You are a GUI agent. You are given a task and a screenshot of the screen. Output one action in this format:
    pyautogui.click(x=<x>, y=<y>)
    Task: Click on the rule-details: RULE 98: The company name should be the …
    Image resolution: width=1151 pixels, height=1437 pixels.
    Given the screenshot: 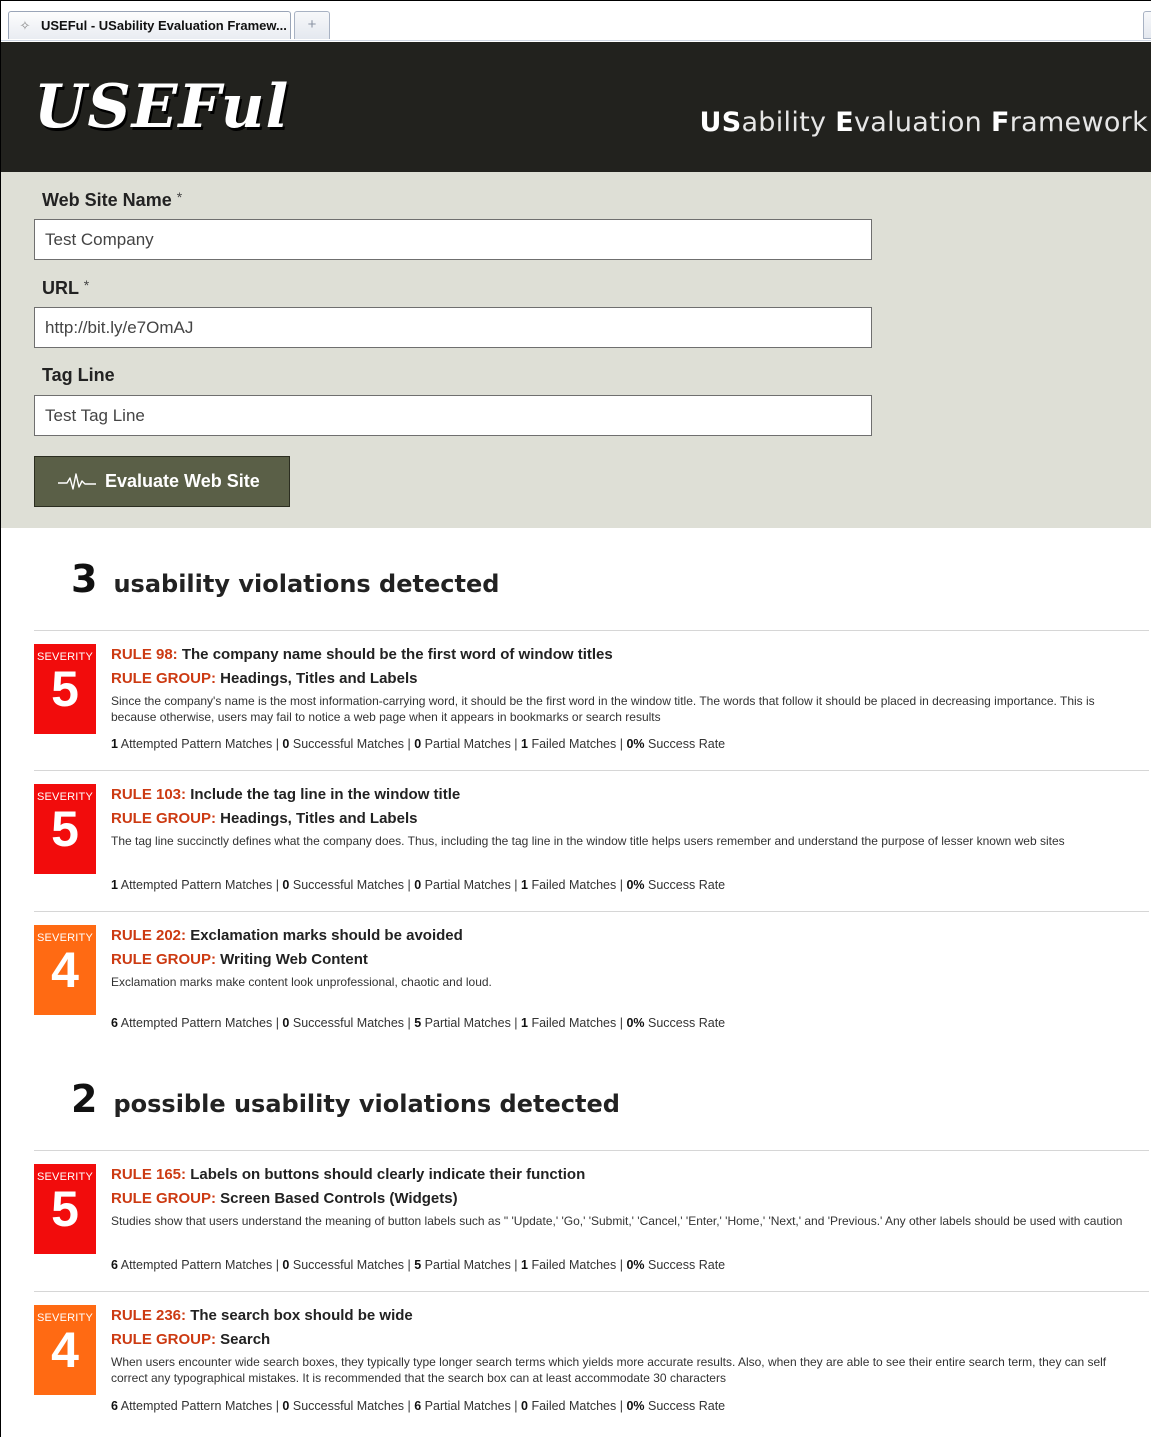 What is the action you would take?
    pyautogui.click(x=620, y=685)
    